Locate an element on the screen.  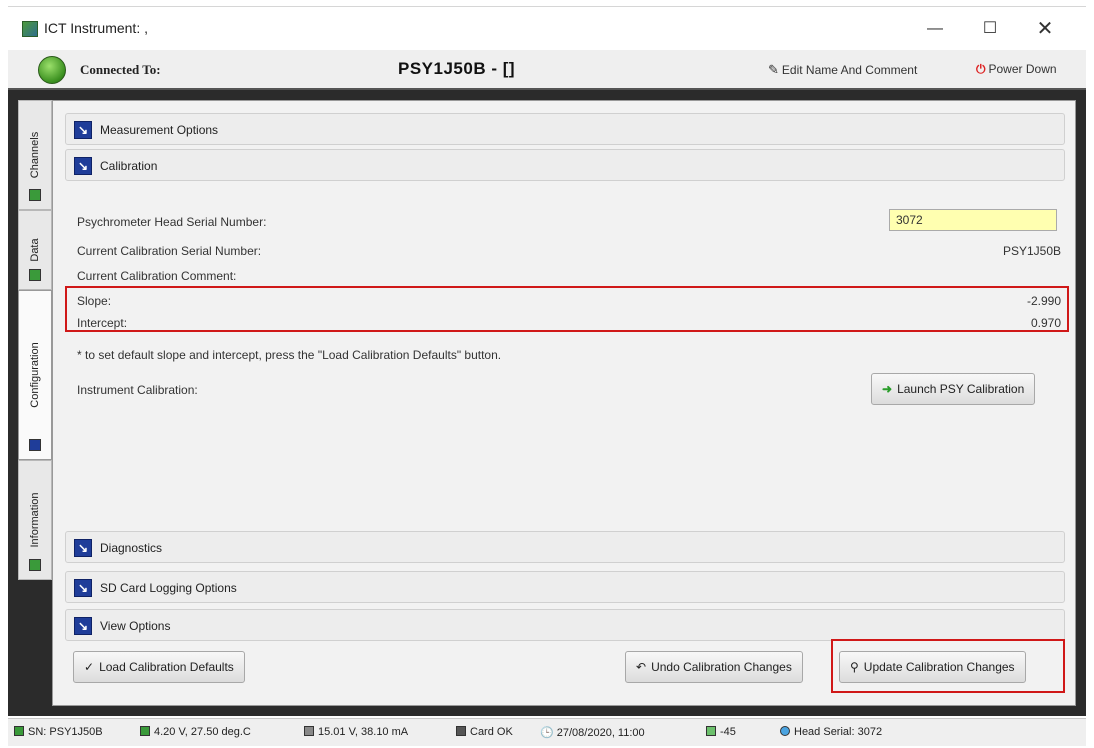
head-serial-status: Head Serial: 3072 is located at coordinates (831, 732).